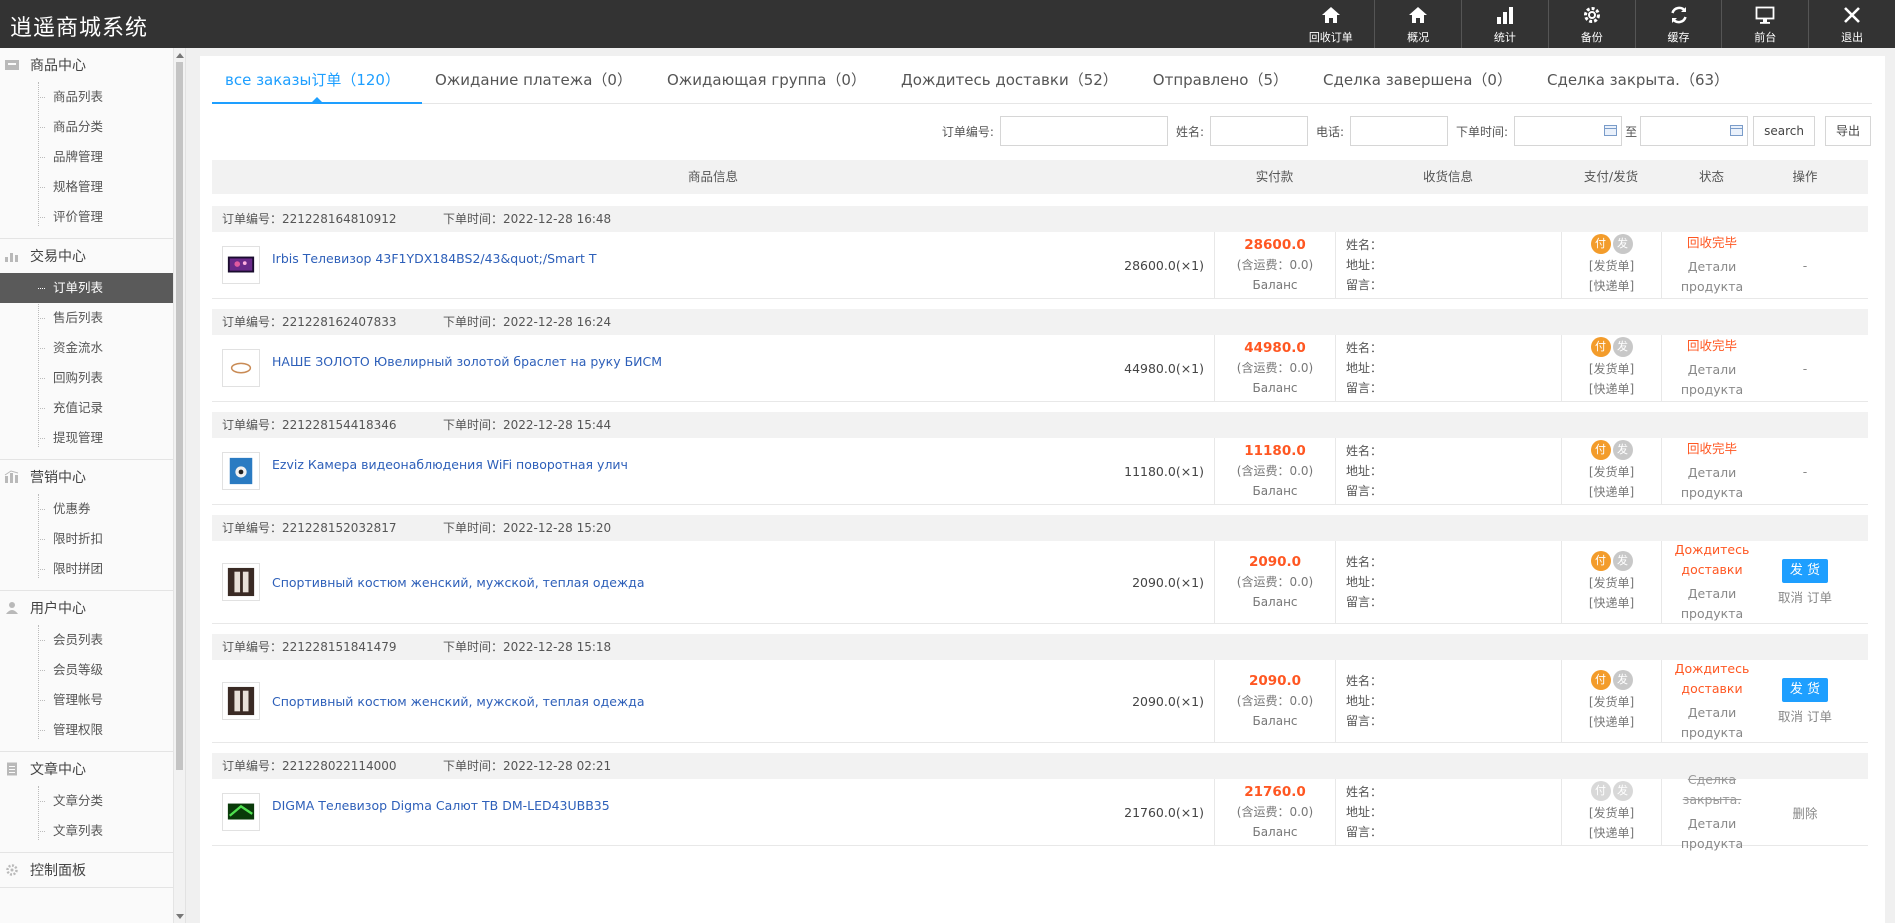 The height and width of the screenshot is (923, 1895). I want to click on search-button: search, so click(1784, 131).